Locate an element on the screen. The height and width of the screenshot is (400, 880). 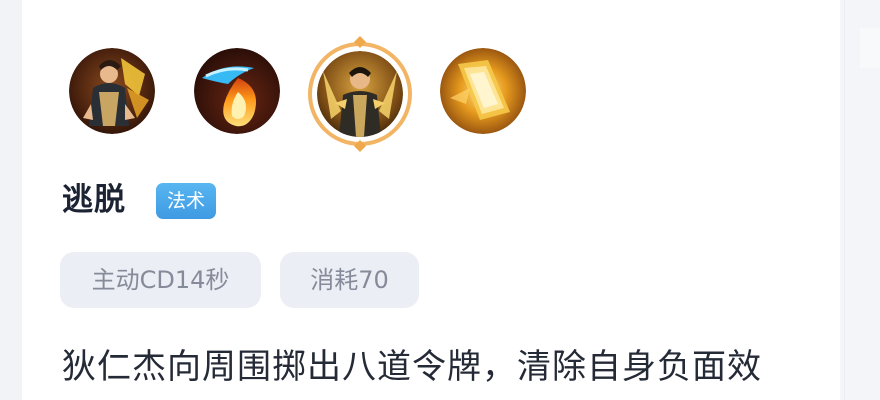
flame-token-icon is located at coordinates (237, 91).